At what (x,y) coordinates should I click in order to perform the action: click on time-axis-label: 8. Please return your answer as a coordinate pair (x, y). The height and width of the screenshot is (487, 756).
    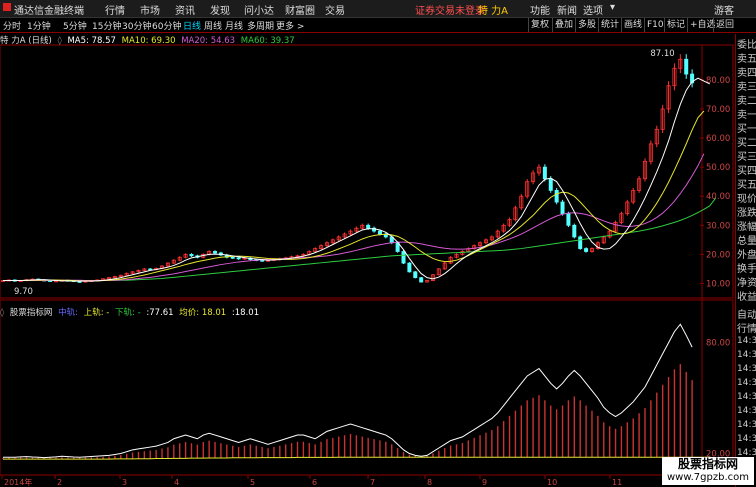
    Looking at the image, I should click on (429, 482).